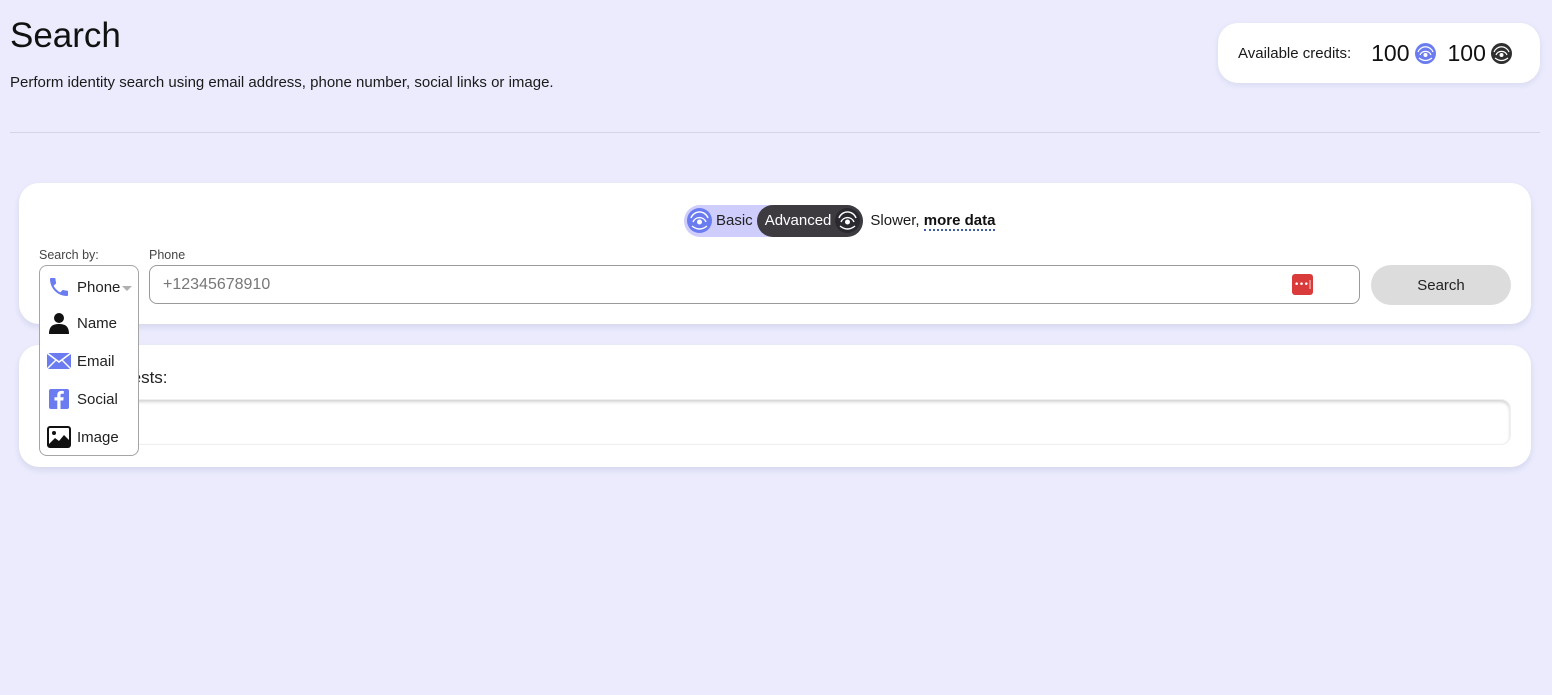 Image resolution: width=1552 pixels, height=695 pixels. I want to click on facebook-icon, so click(59, 399).